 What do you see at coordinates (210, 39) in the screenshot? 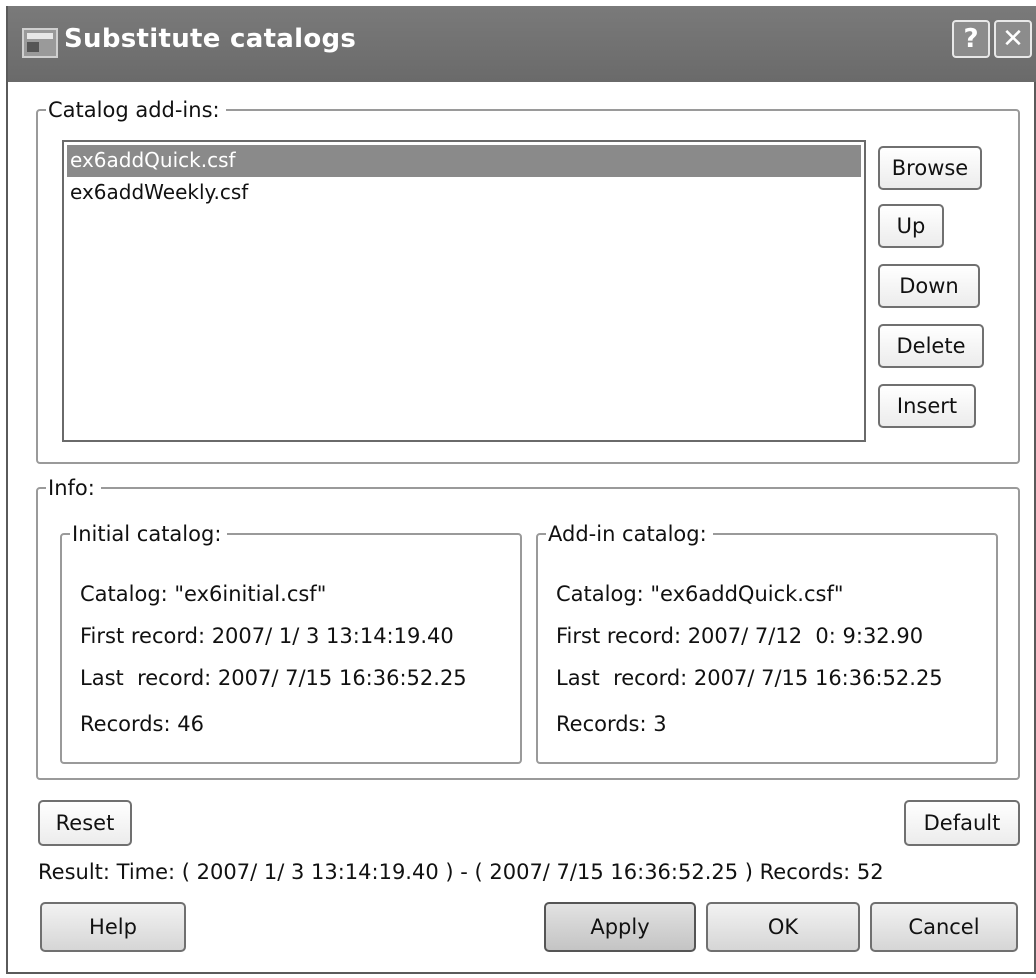
I see `window-title: Substitute catalogs` at bounding box center [210, 39].